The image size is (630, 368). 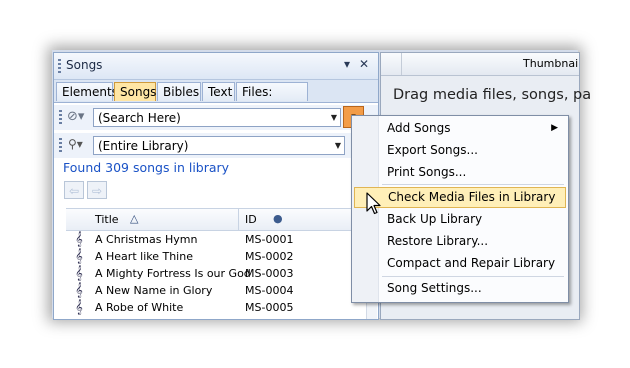 What do you see at coordinates (84, 65) in the screenshot?
I see `panel-title: Songs` at bounding box center [84, 65].